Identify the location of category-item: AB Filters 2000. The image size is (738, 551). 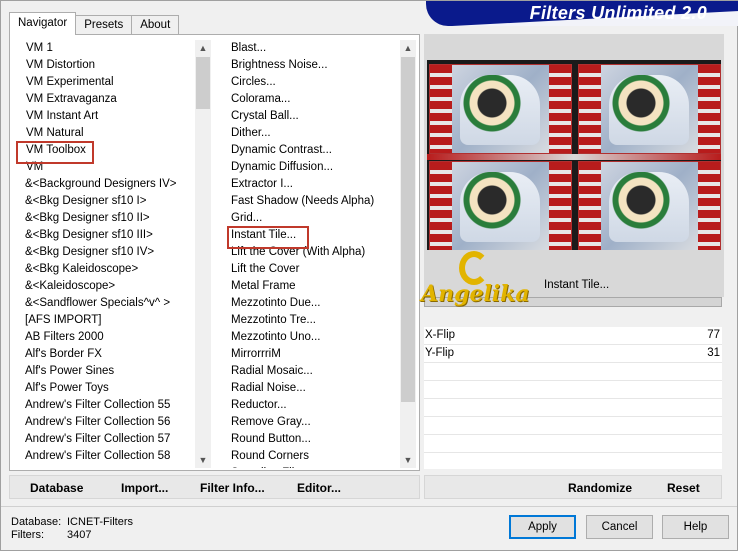
(104, 337).